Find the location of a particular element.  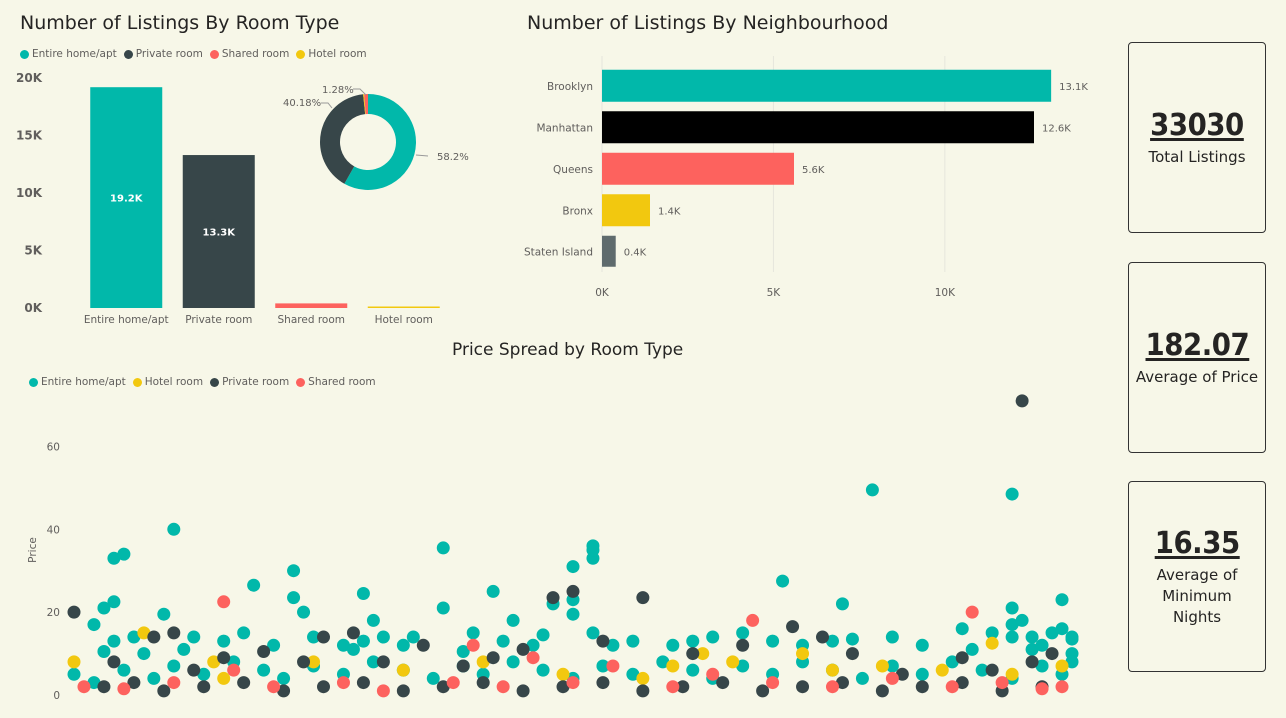

kpi-value: 33030 is located at coordinates (1197, 125).